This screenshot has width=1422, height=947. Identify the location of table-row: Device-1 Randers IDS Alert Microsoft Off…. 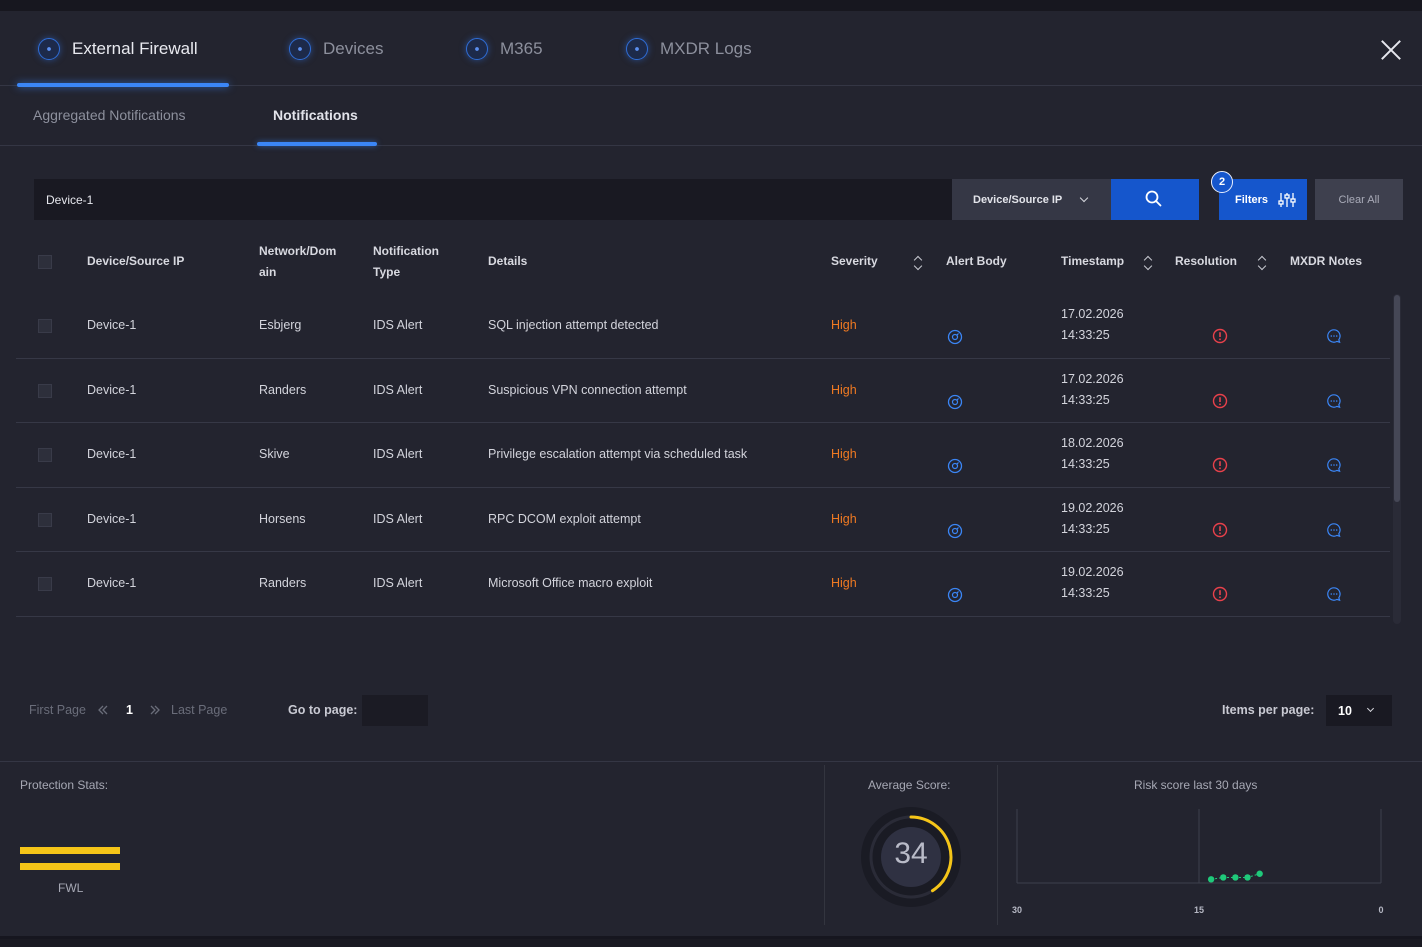
(703, 584).